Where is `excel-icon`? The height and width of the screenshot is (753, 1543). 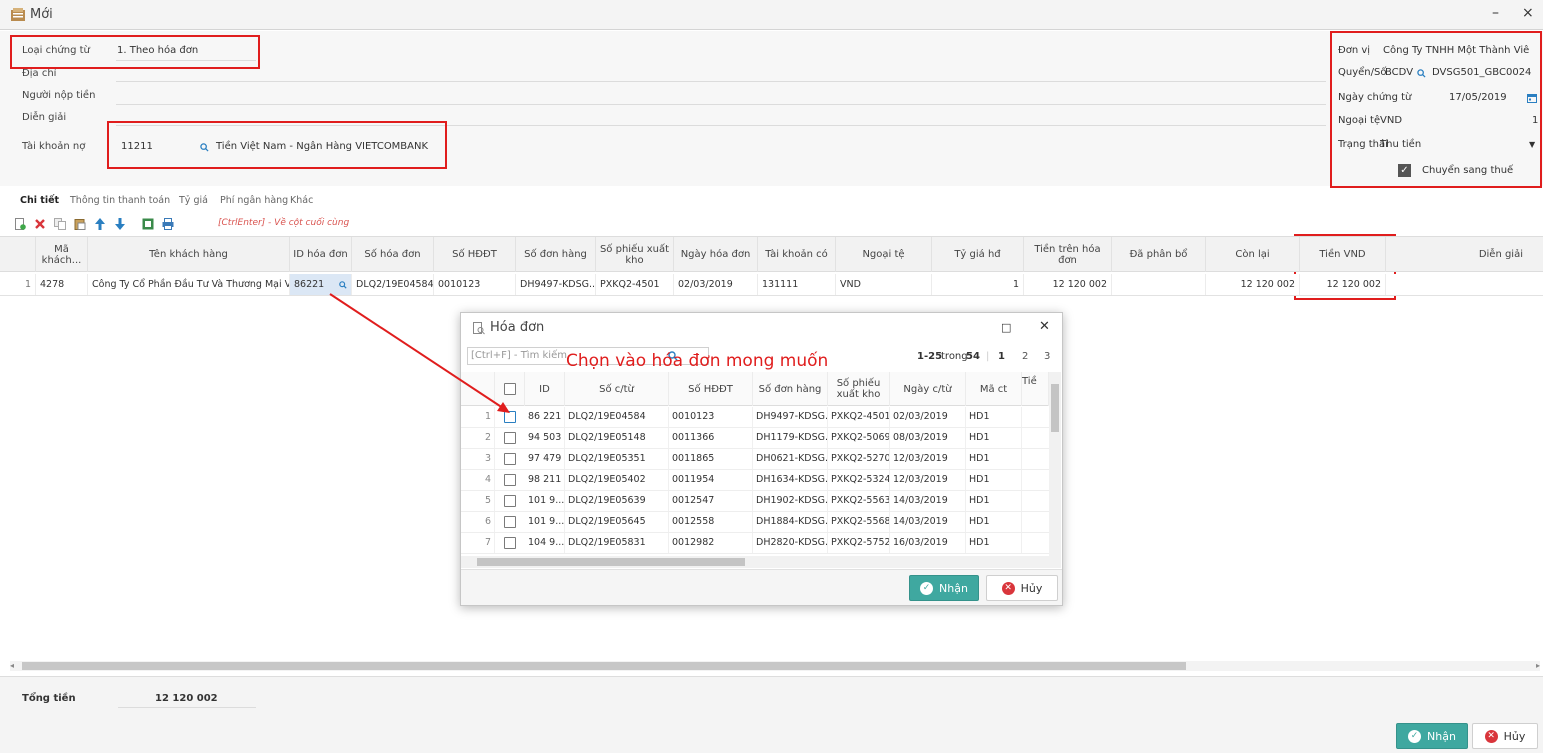 excel-icon is located at coordinates (148, 224).